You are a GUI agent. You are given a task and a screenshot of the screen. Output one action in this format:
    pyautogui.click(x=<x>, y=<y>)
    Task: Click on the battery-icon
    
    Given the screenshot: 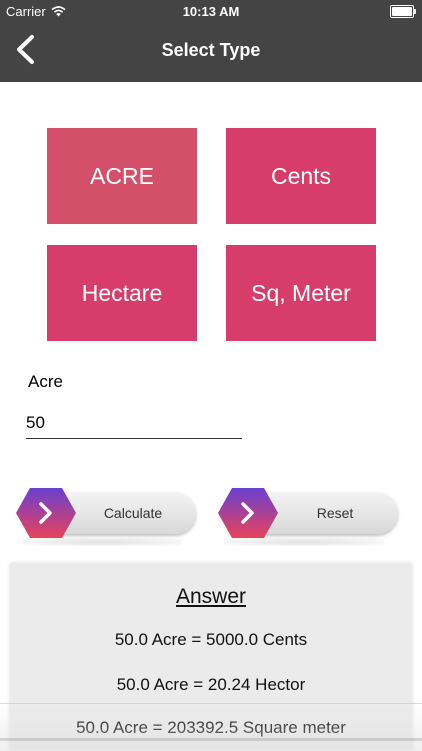 What is the action you would take?
    pyautogui.click(x=403, y=11)
    